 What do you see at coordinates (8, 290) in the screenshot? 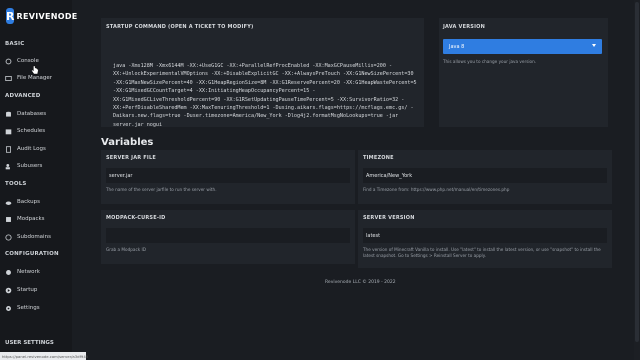
I see `play-icon` at bounding box center [8, 290].